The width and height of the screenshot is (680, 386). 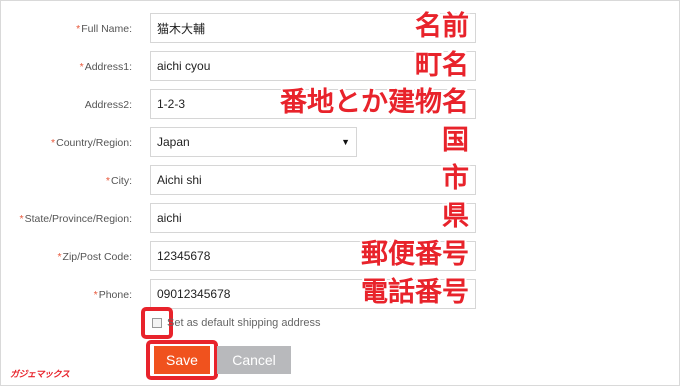 What do you see at coordinates (374, 102) in the screenshot?
I see `annotation-address2: 番地とか建物名` at bounding box center [374, 102].